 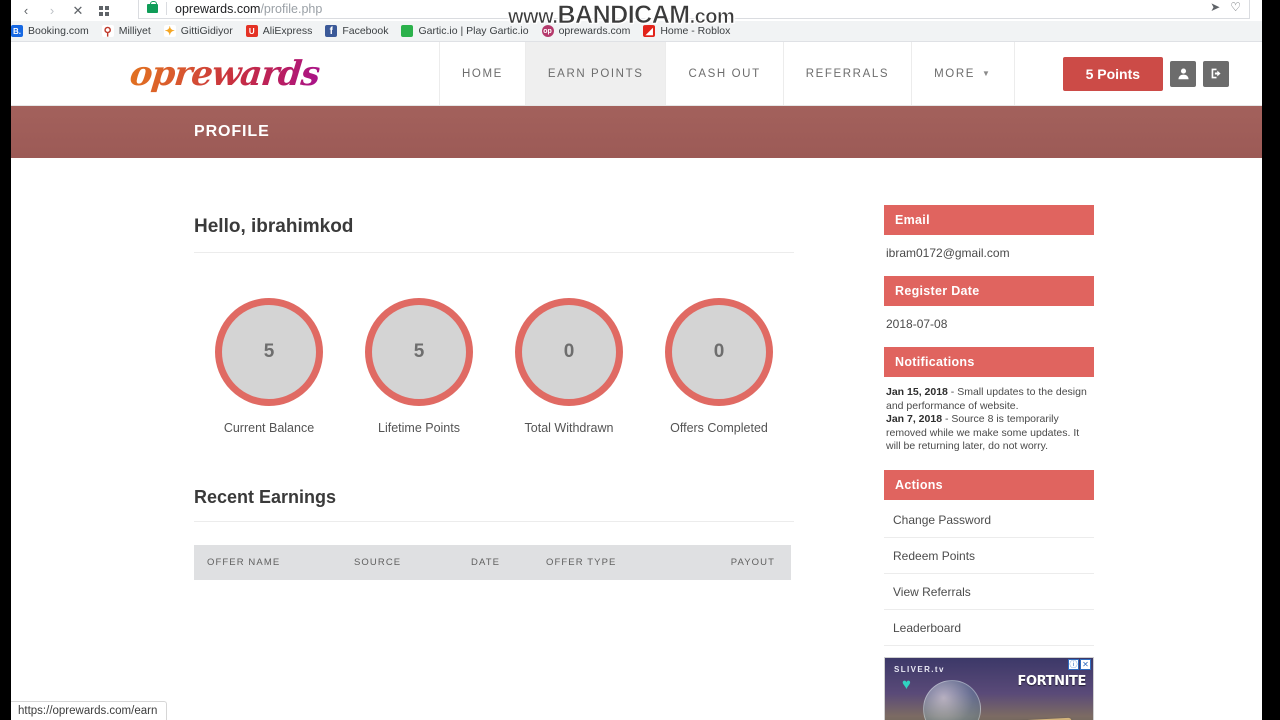 What do you see at coordinates (169, 31) in the screenshot?
I see `bookmark-favicon: ✦` at bounding box center [169, 31].